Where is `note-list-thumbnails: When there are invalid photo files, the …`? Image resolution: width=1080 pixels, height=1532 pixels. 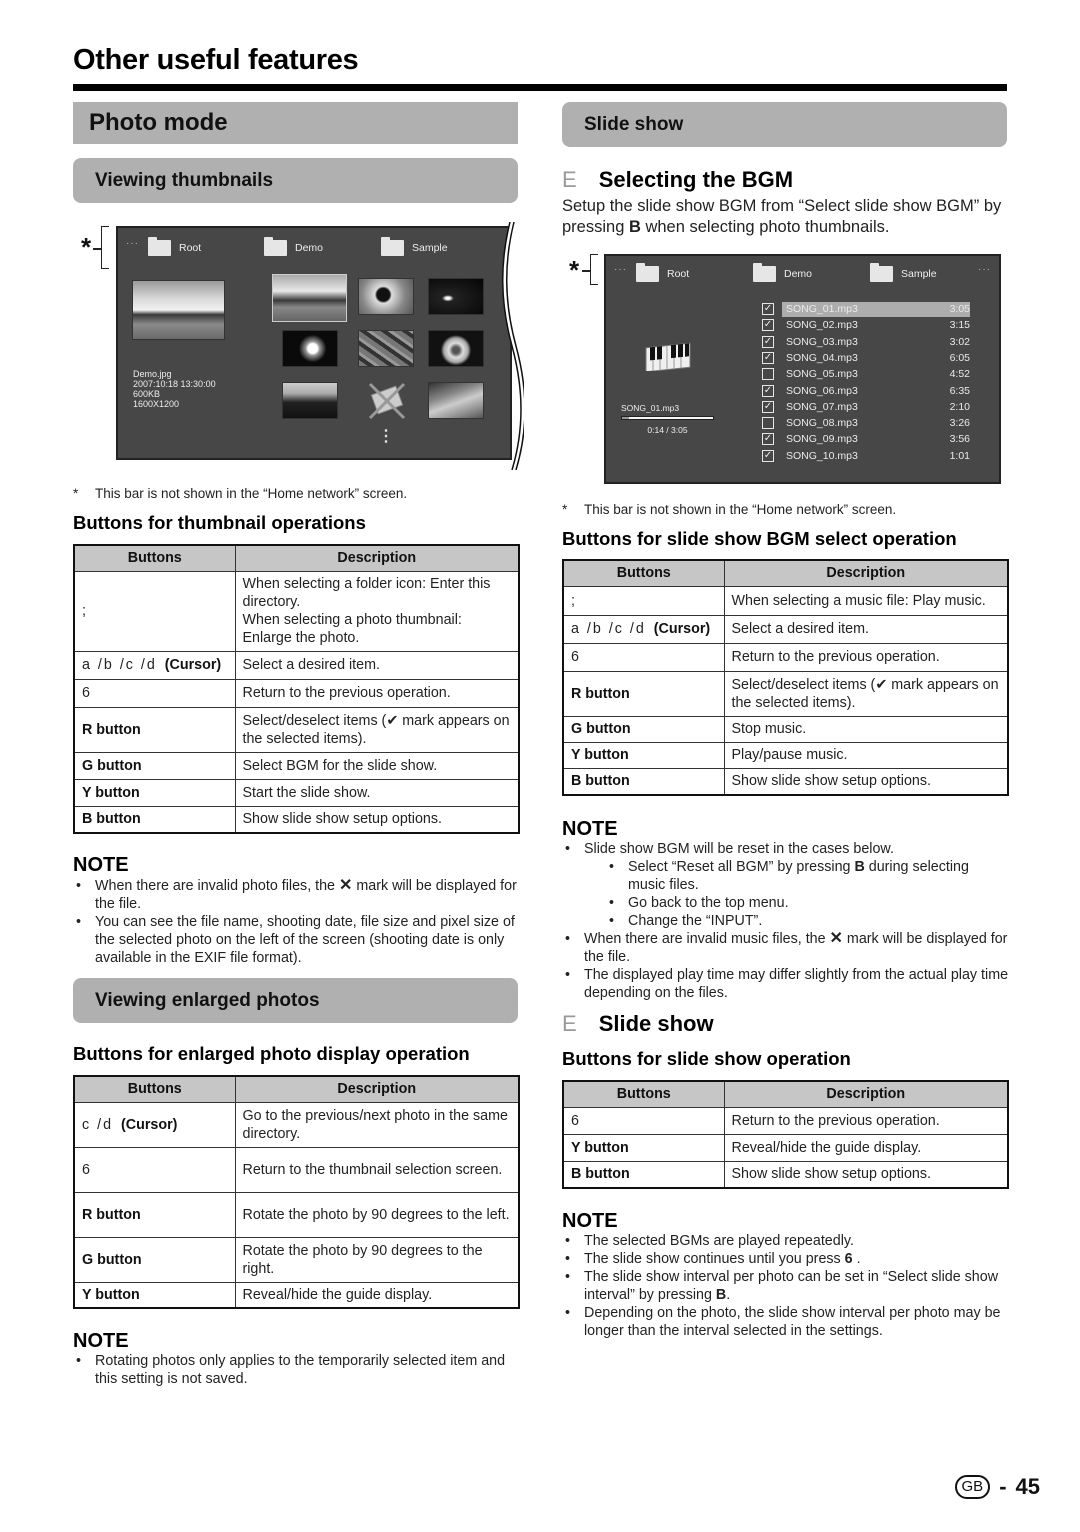
note-list-thumbnails: When there are invalid photo files, the … is located at coordinates (296, 922).